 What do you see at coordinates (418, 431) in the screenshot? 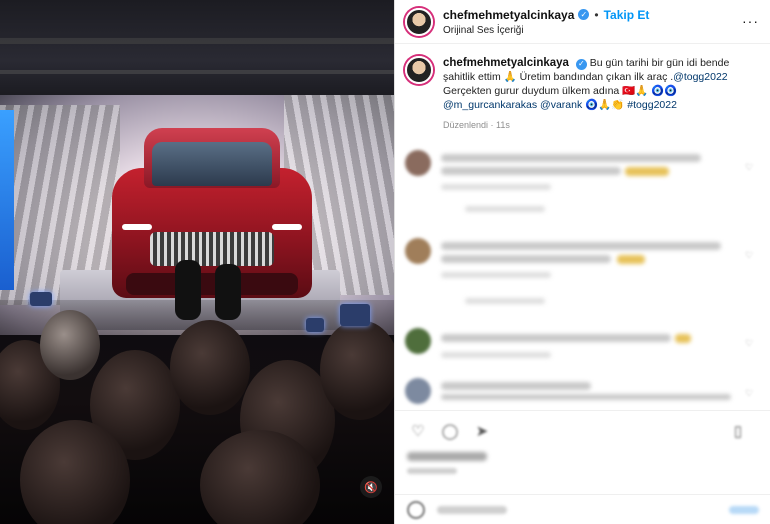
I see `heart-icon: ♡` at bounding box center [418, 431].